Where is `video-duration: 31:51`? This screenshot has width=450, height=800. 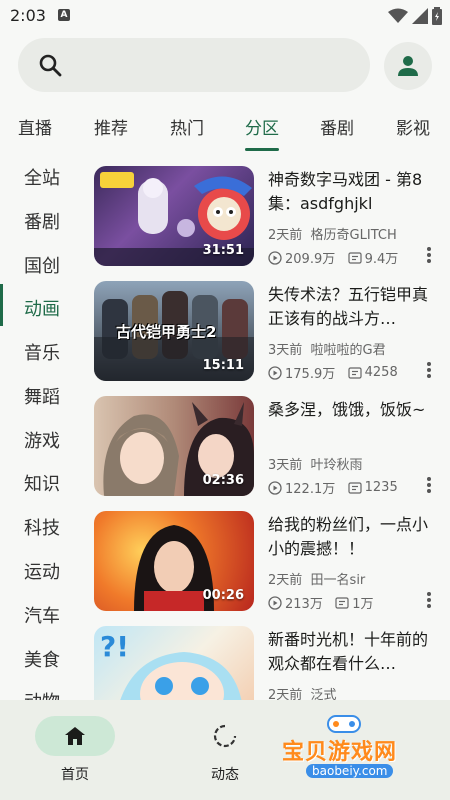
video-duration: 31:51 is located at coordinates (223, 250).